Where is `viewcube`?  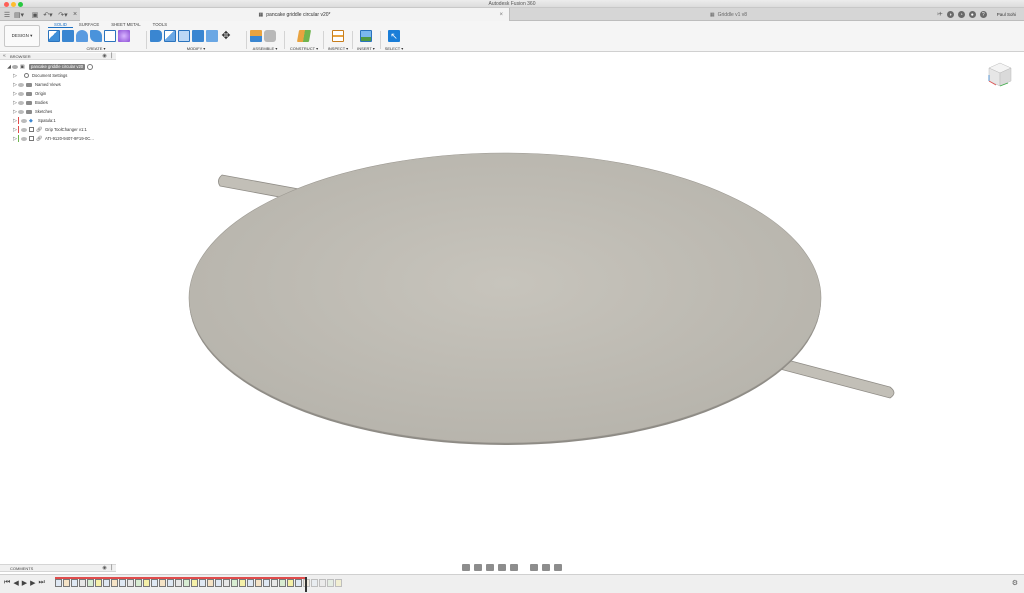 viewcube is located at coordinates (1000, 76).